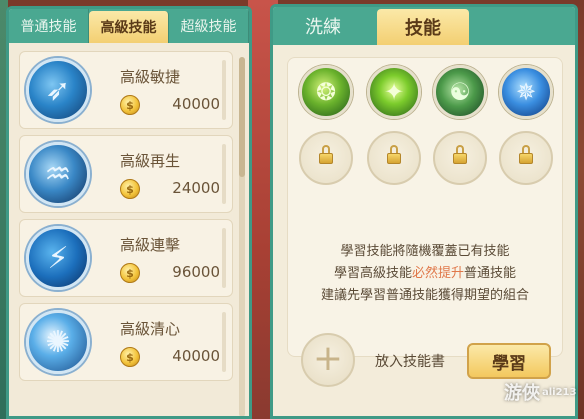 The image size is (584, 419). What do you see at coordinates (372, 273) in the screenshot?
I see `info-text: 學習高級技能` at bounding box center [372, 273].